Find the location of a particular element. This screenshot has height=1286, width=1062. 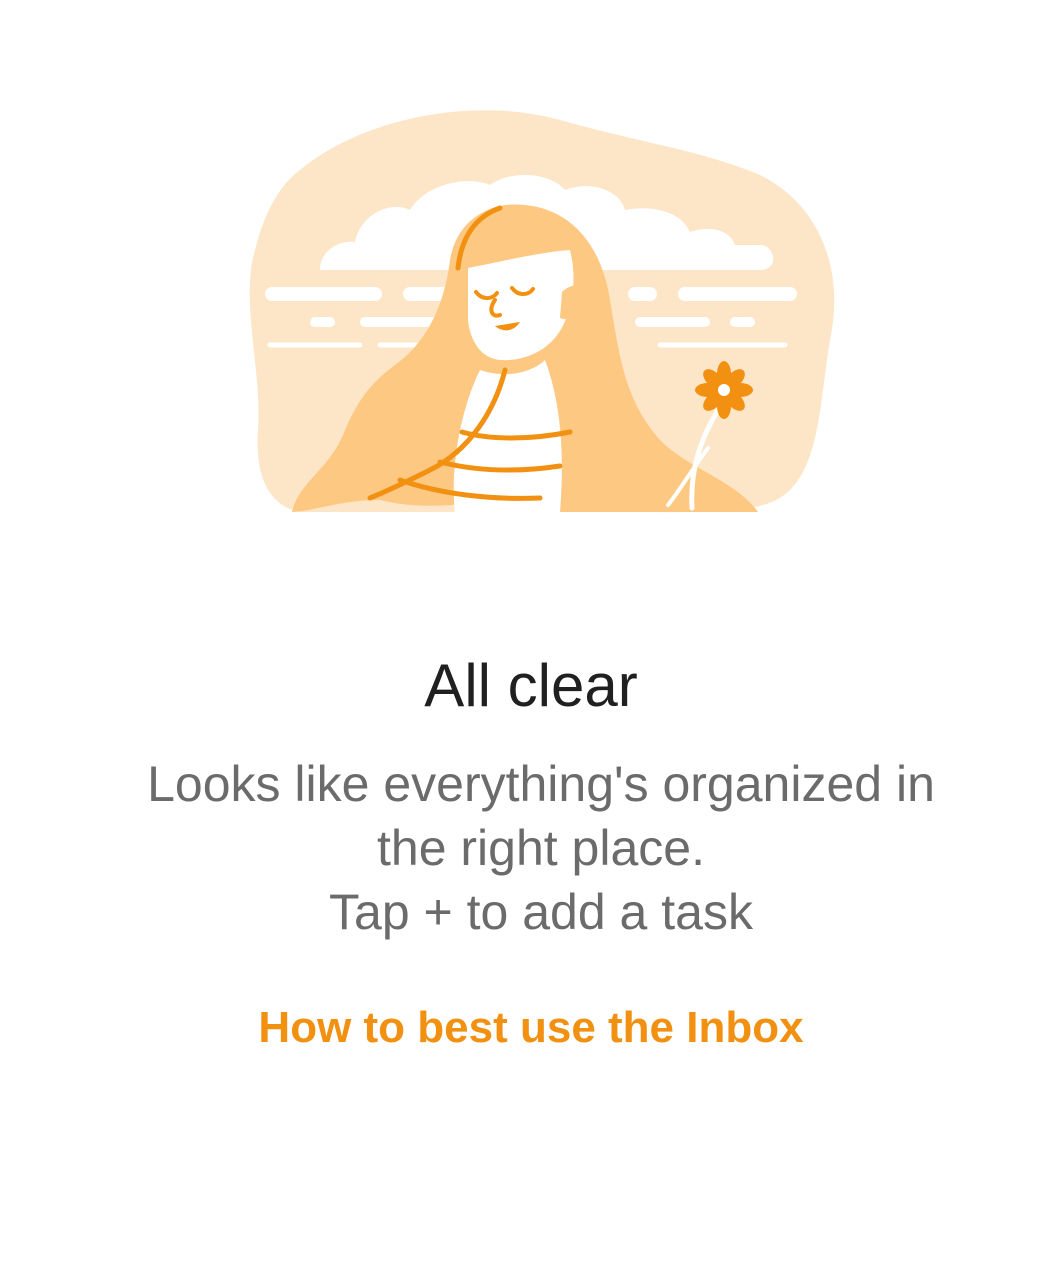

message-line-1: Looks like everything's organized in is located at coordinates (541, 784).